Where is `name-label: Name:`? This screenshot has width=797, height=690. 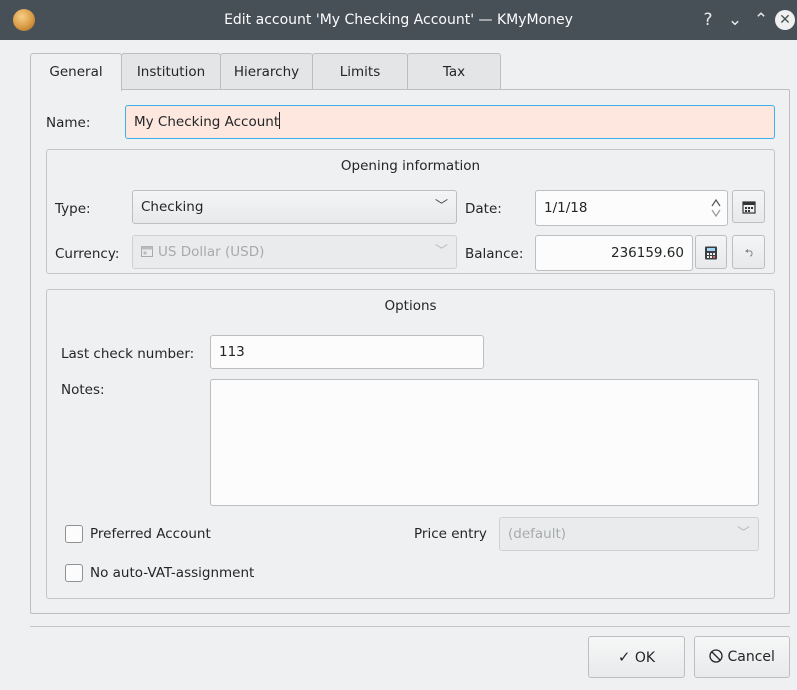 name-label: Name: is located at coordinates (68, 123).